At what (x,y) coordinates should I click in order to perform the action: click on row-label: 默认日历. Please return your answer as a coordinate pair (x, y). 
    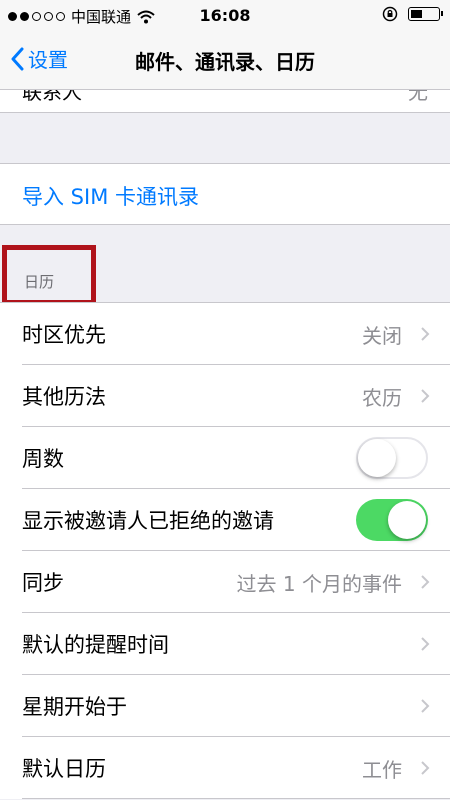
    Looking at the image, I should click on (64, 769).